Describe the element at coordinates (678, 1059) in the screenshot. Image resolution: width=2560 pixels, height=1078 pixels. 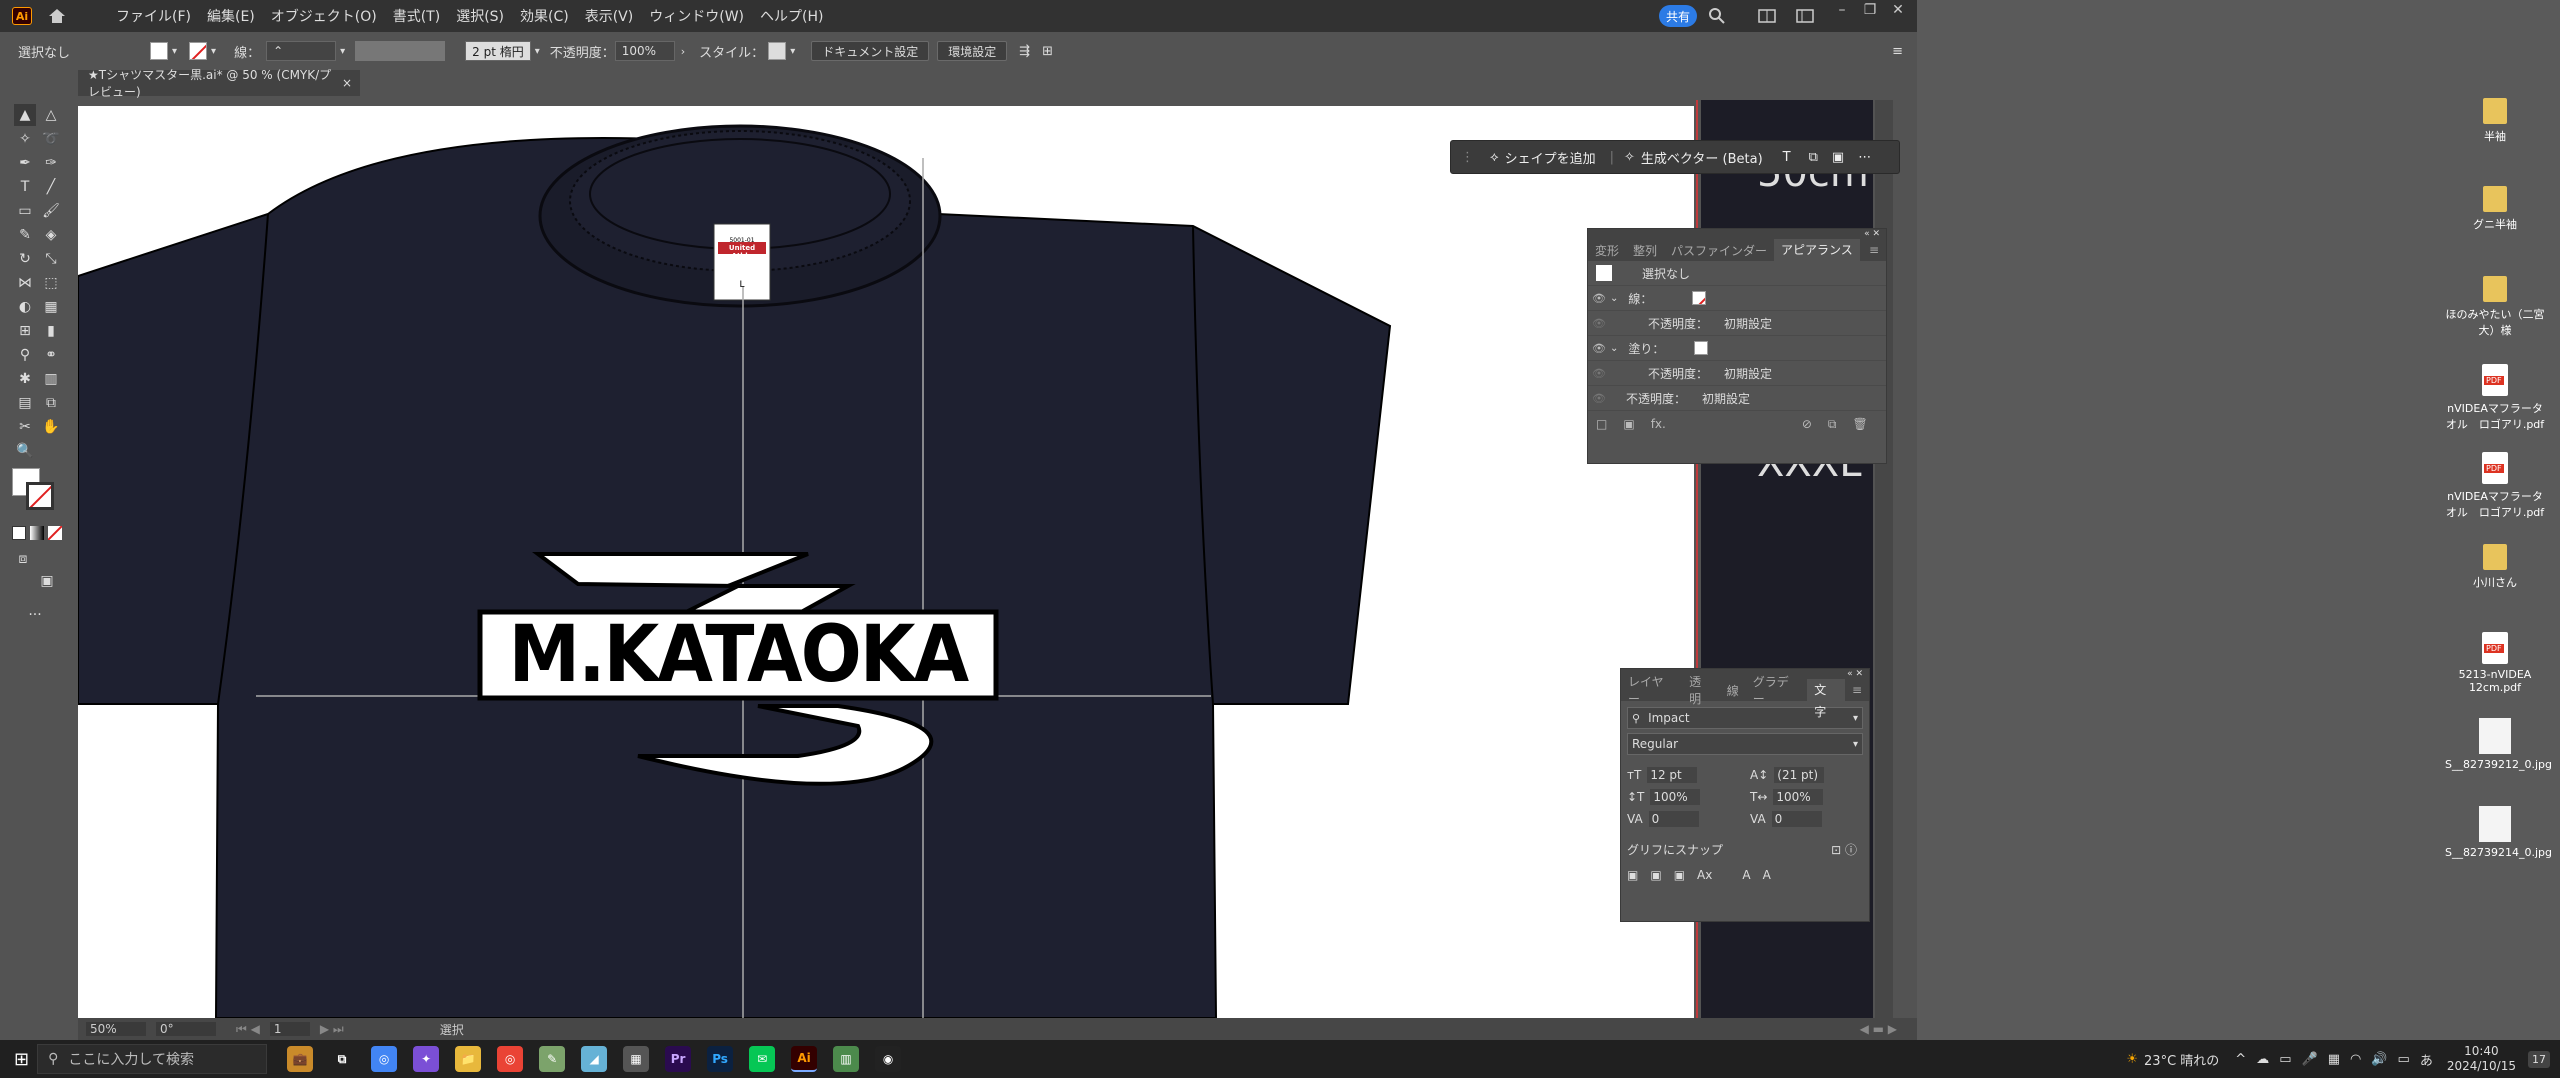
I see `premiere-icon: Pr` at that location.